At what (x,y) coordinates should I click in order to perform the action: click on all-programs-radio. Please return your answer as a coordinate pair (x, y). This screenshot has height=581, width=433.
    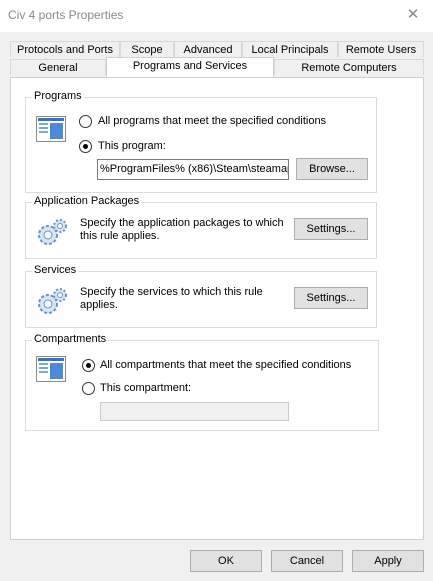
    Looking at the image, I should click on (85, 121).